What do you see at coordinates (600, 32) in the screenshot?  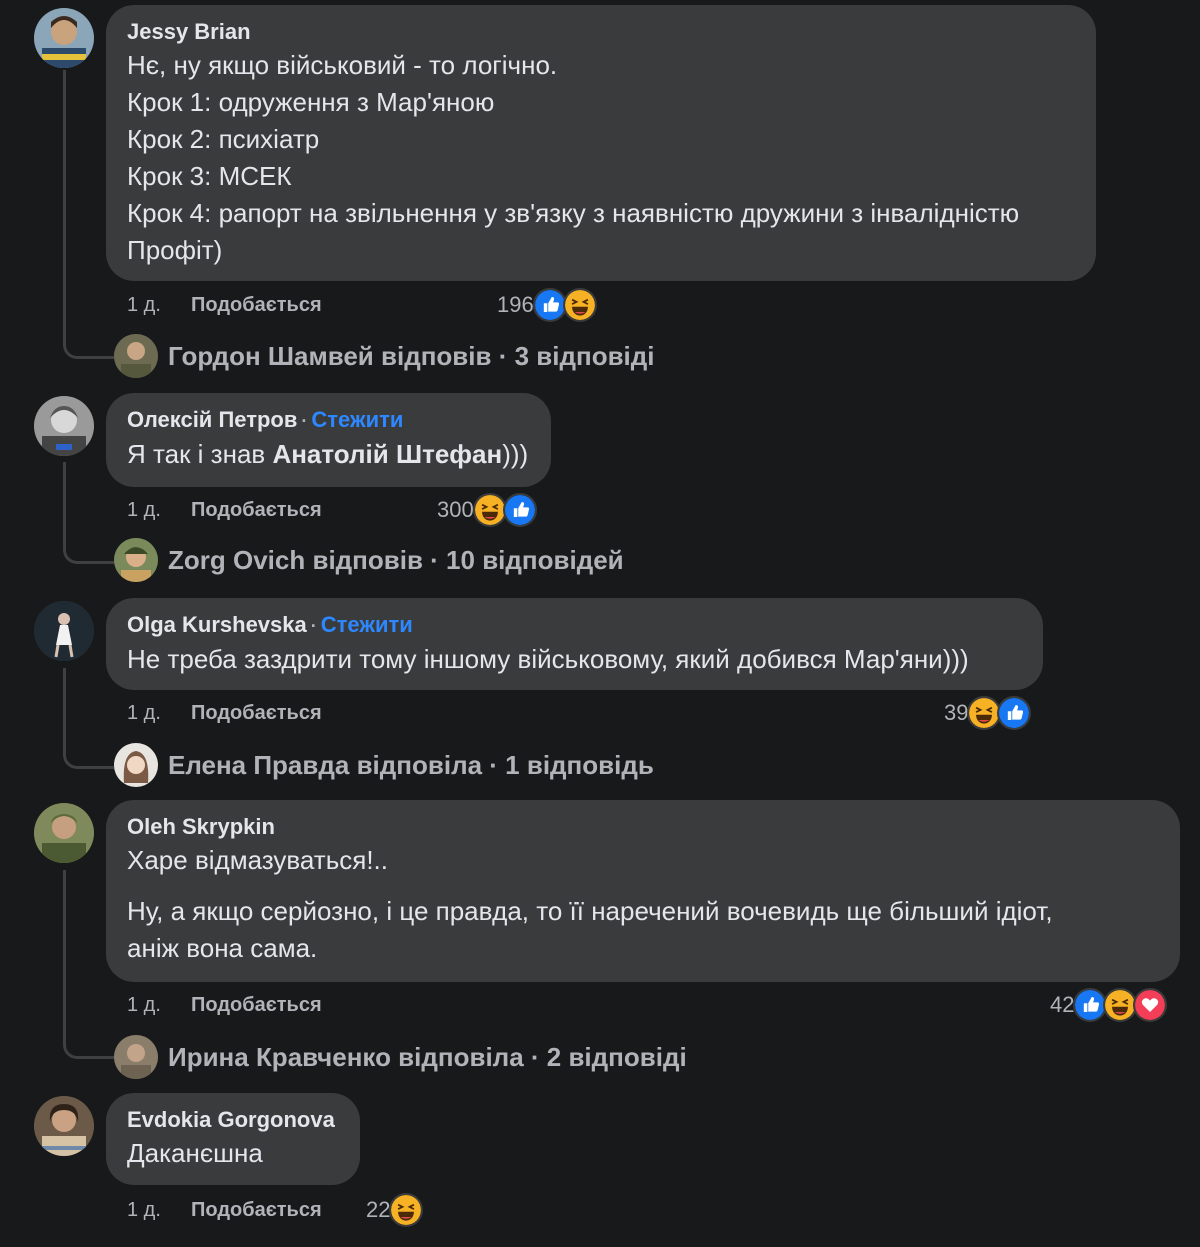 I see `comment-author: Jessy Brian` at bounding box center [600, 32].